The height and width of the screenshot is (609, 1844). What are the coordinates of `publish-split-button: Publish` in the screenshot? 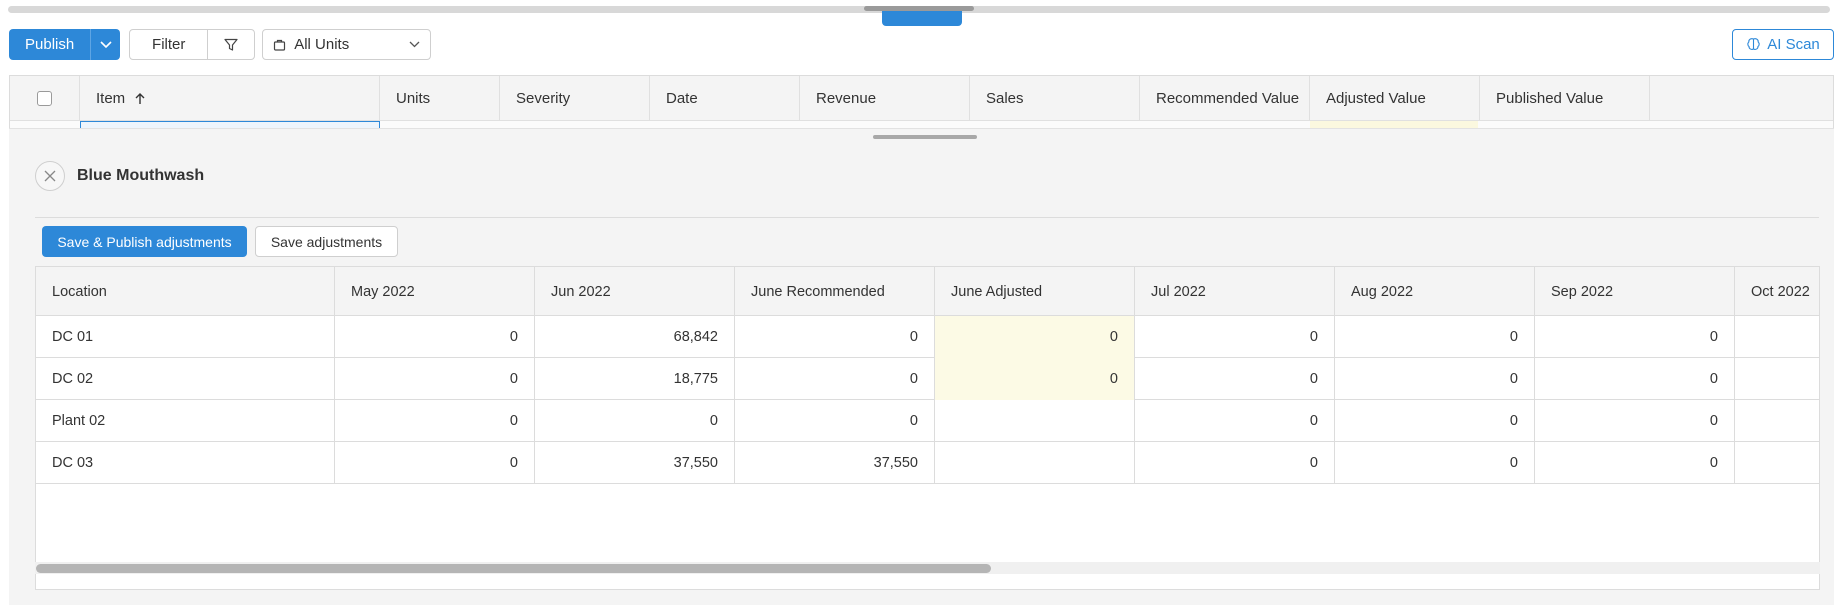 It's located at (65, 44).